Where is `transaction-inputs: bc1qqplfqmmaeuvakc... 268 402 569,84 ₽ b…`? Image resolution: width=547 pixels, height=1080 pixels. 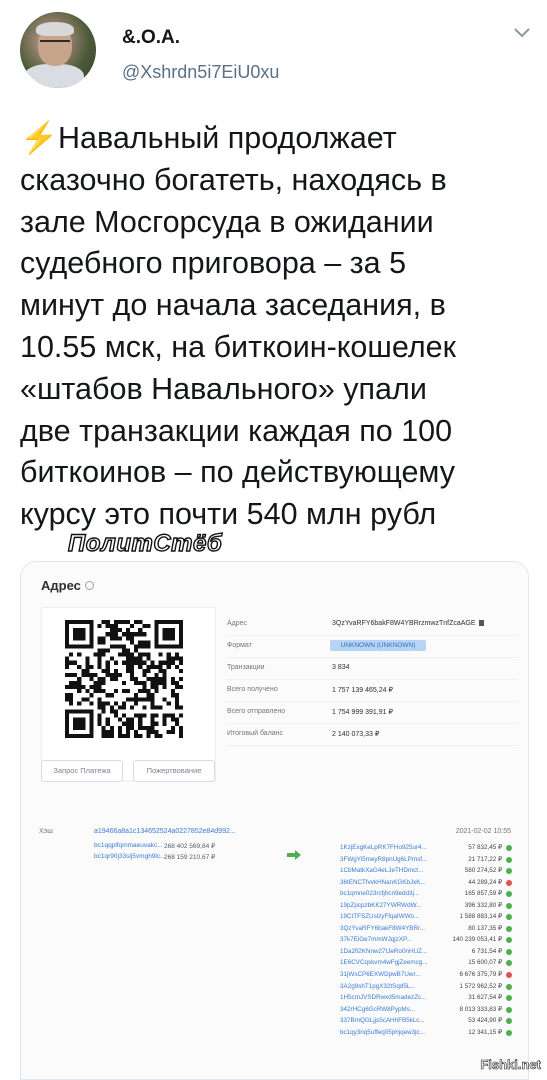
transaction-inputs: bc1qqplfqmmaeuvakc... 268 402 569,84 ₽ b… is located at coordinates (194, 853).